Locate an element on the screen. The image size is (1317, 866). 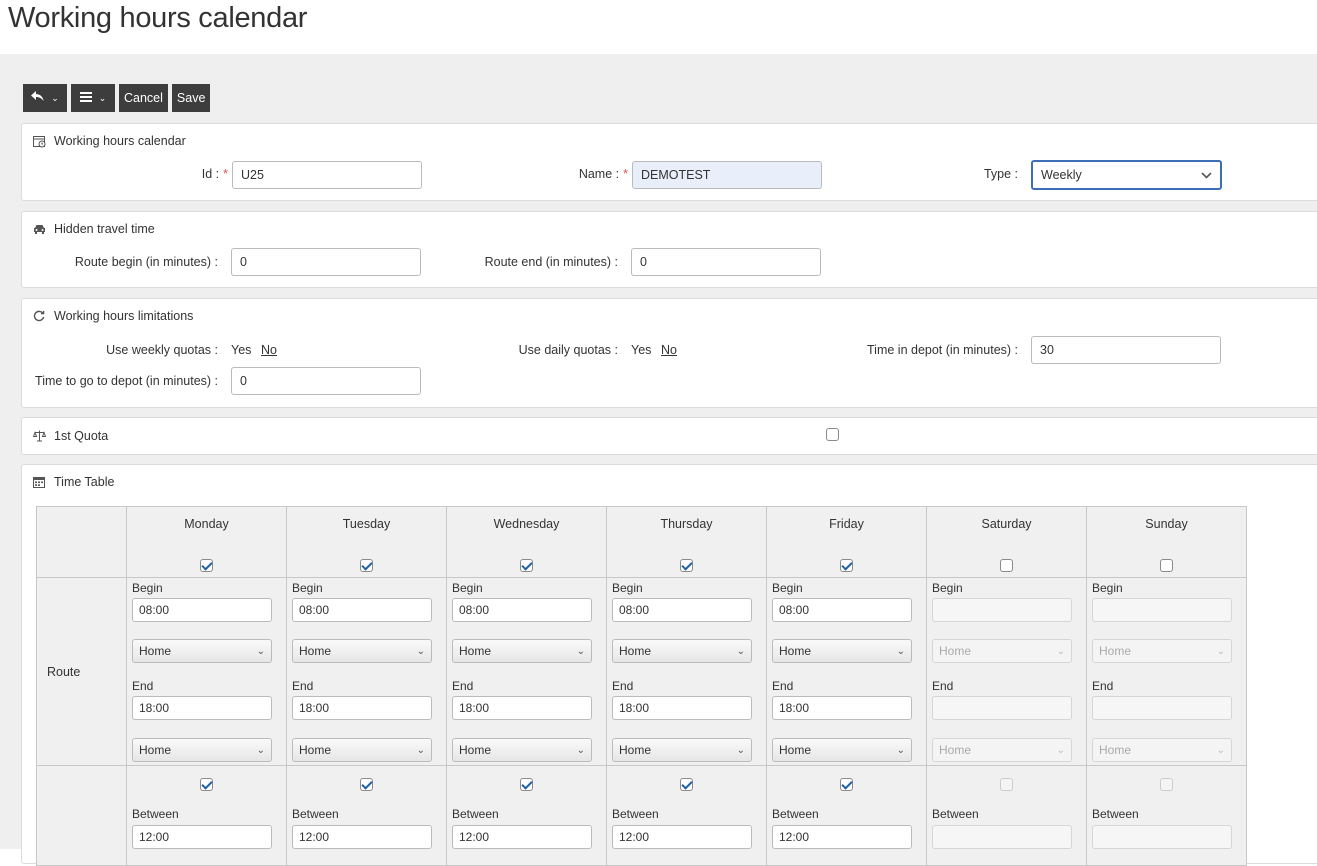
back-menu-button: ⌄ is located at coordinates (45, 98).